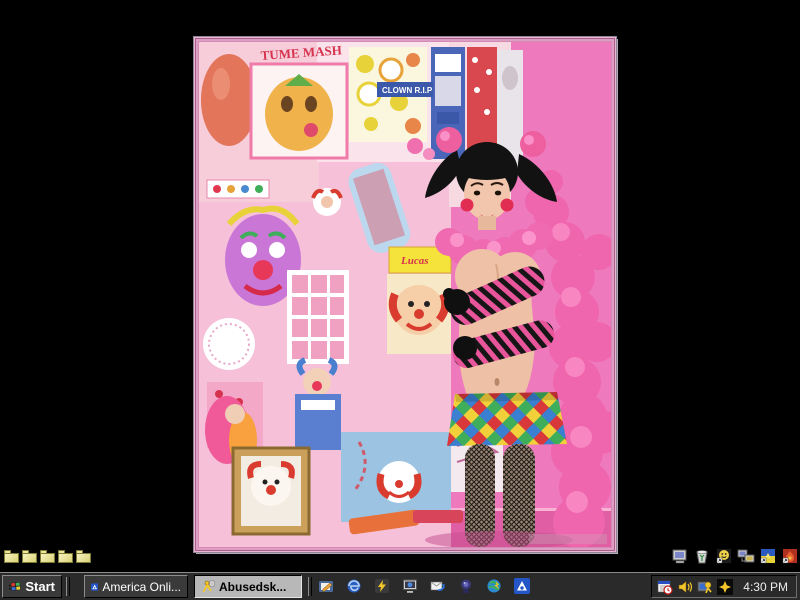 The height and width of the screenshot is (600, 800). What do you see at coordinates (68, 586) in the screenshot?
I see `taskbar-drag-handle` at bounding box center [68, 586].